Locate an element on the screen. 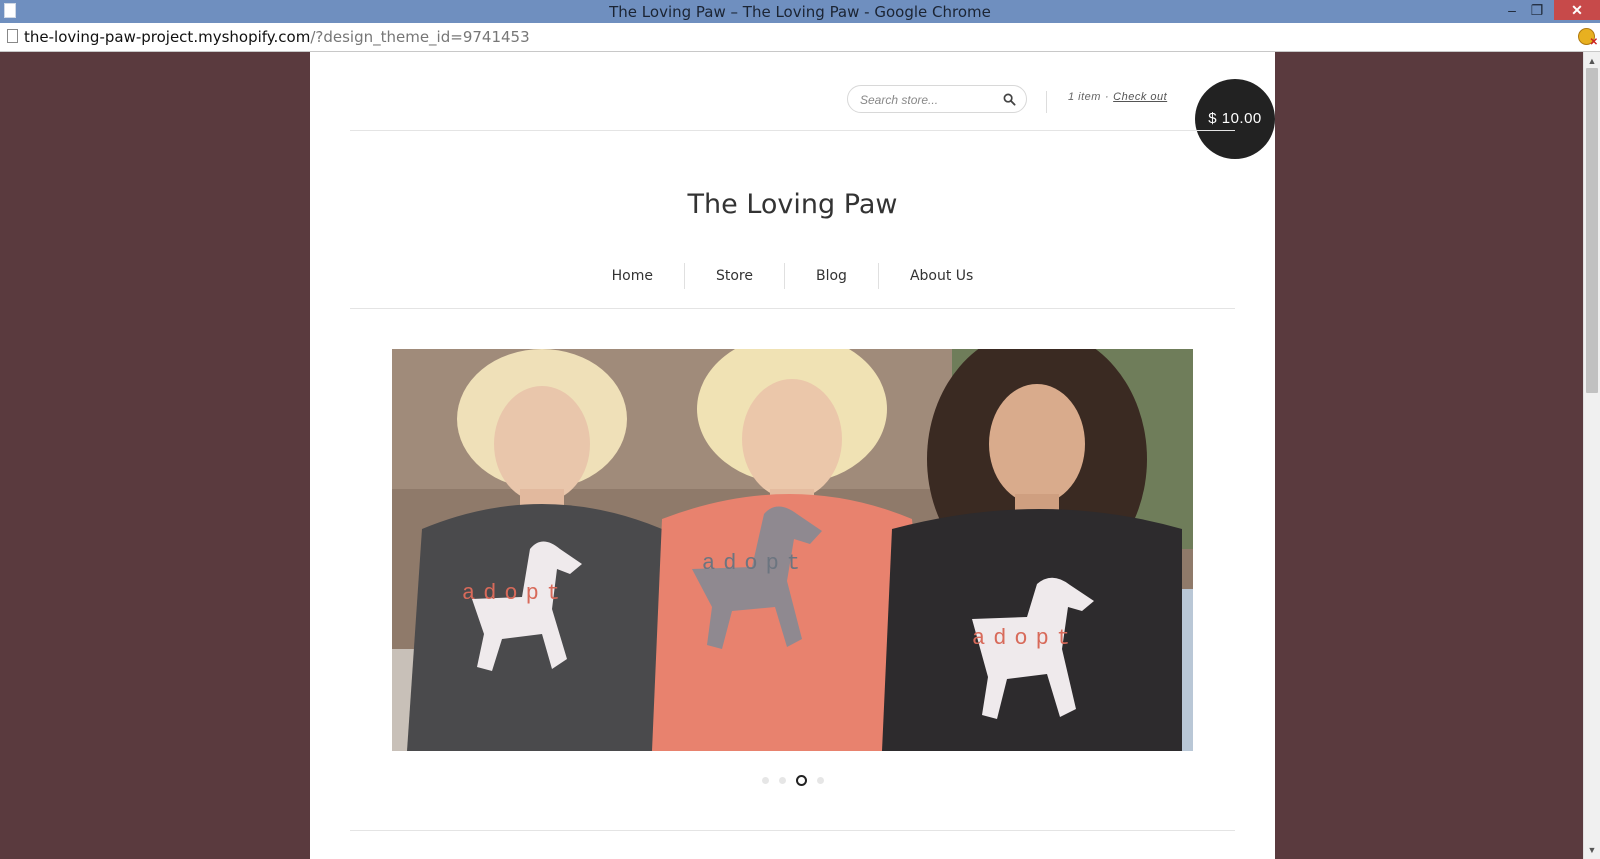 The image size is (1600, 859). scrollbar-thumb is located at coordinates (1592, 230).